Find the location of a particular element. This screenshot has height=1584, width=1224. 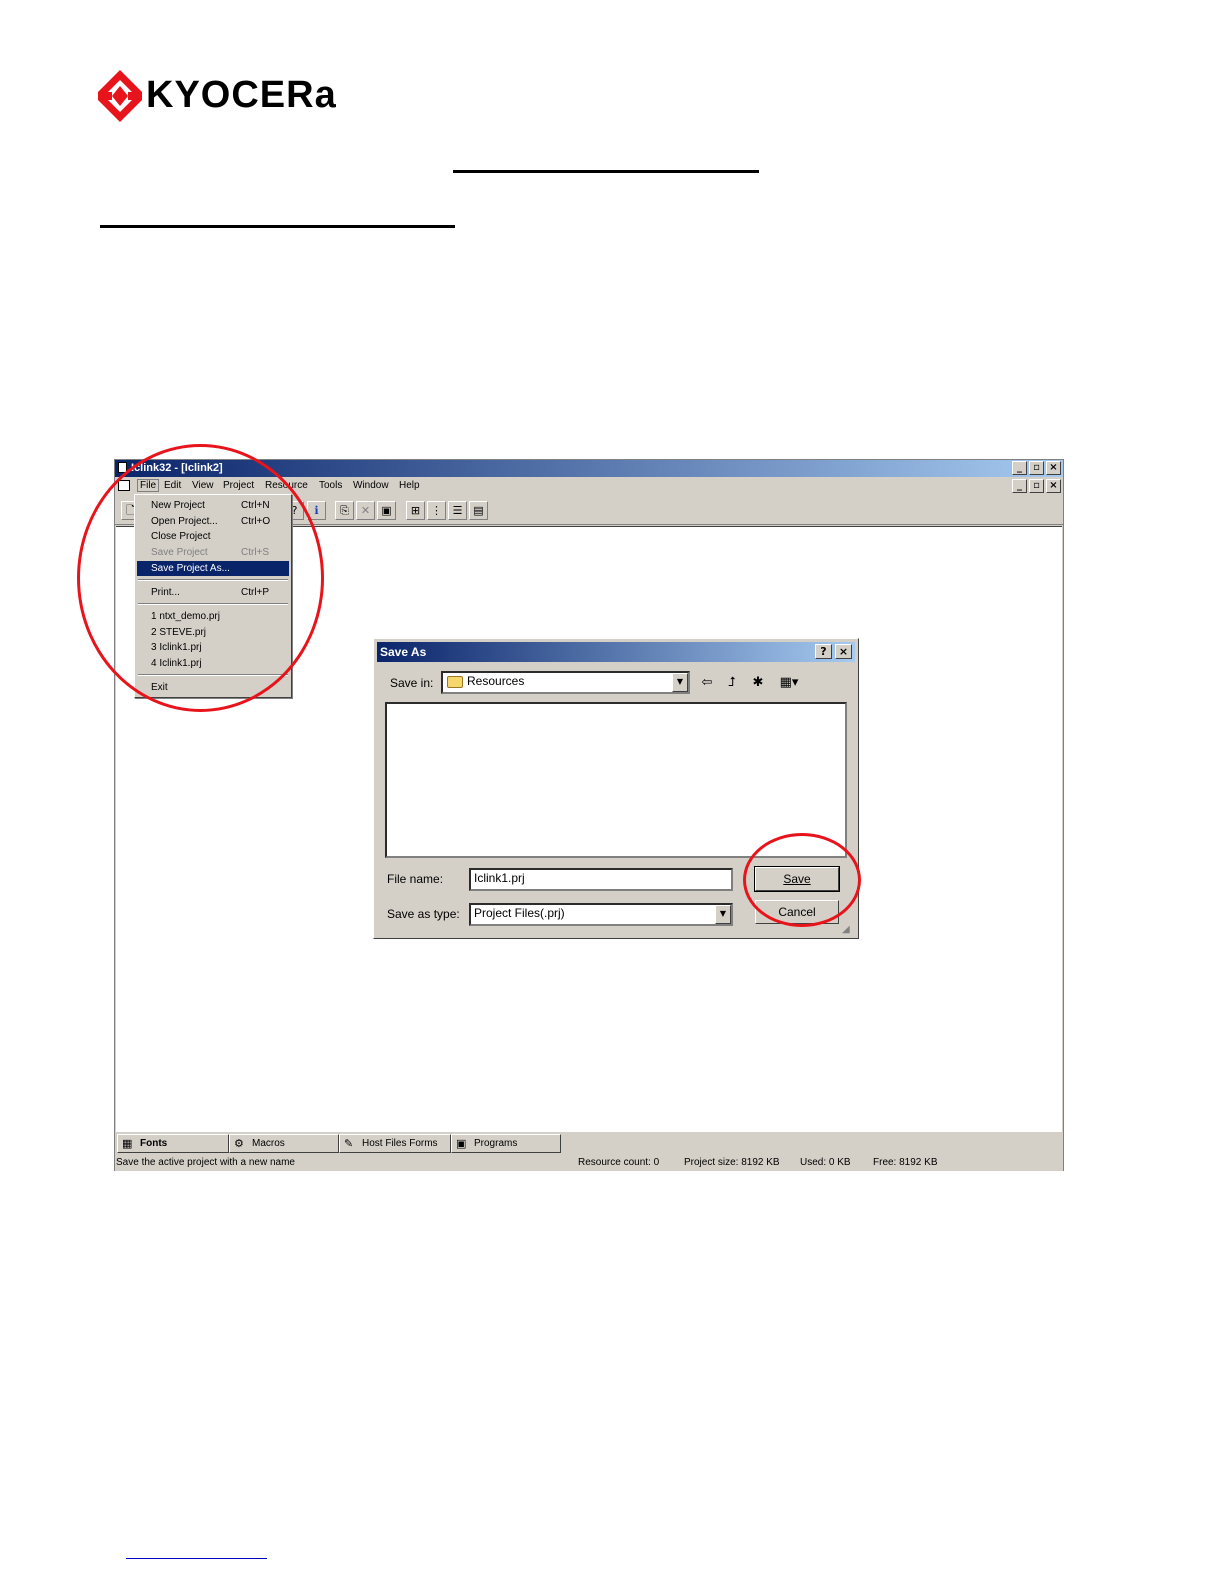

up-folder-icon: ⮥ is located at coordinates (732, 683).